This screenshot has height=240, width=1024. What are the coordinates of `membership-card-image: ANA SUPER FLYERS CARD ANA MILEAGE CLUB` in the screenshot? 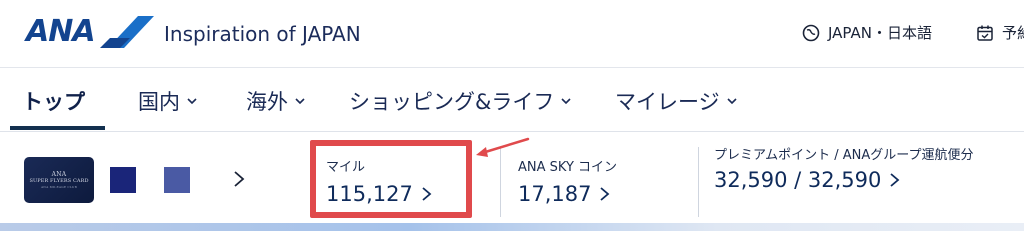 It's located at (59, 180).